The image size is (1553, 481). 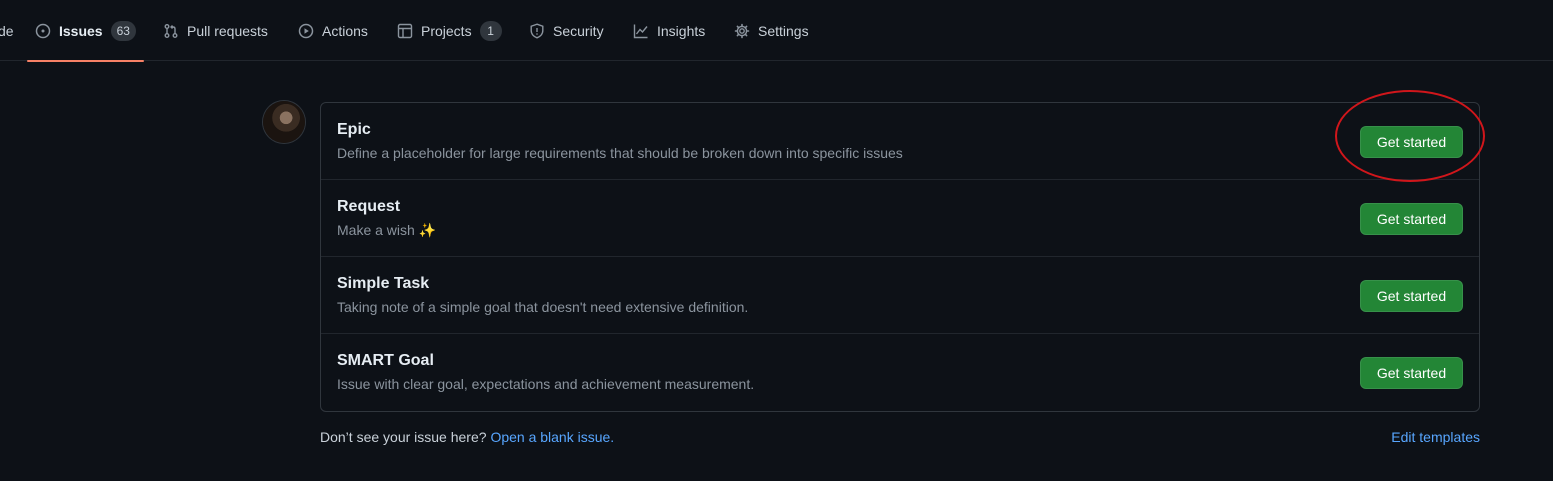 What do you see at coordinates (1411, 373) in the screenshot?
I see `get-started-button-smart-goal: Get started` at bounding box center [1411, 373].